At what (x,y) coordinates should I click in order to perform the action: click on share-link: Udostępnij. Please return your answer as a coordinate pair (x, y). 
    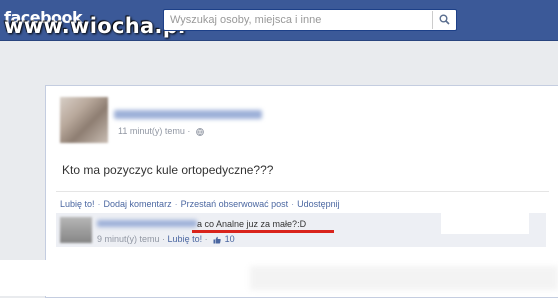
    Looking at the image, I should click on (318, 204).